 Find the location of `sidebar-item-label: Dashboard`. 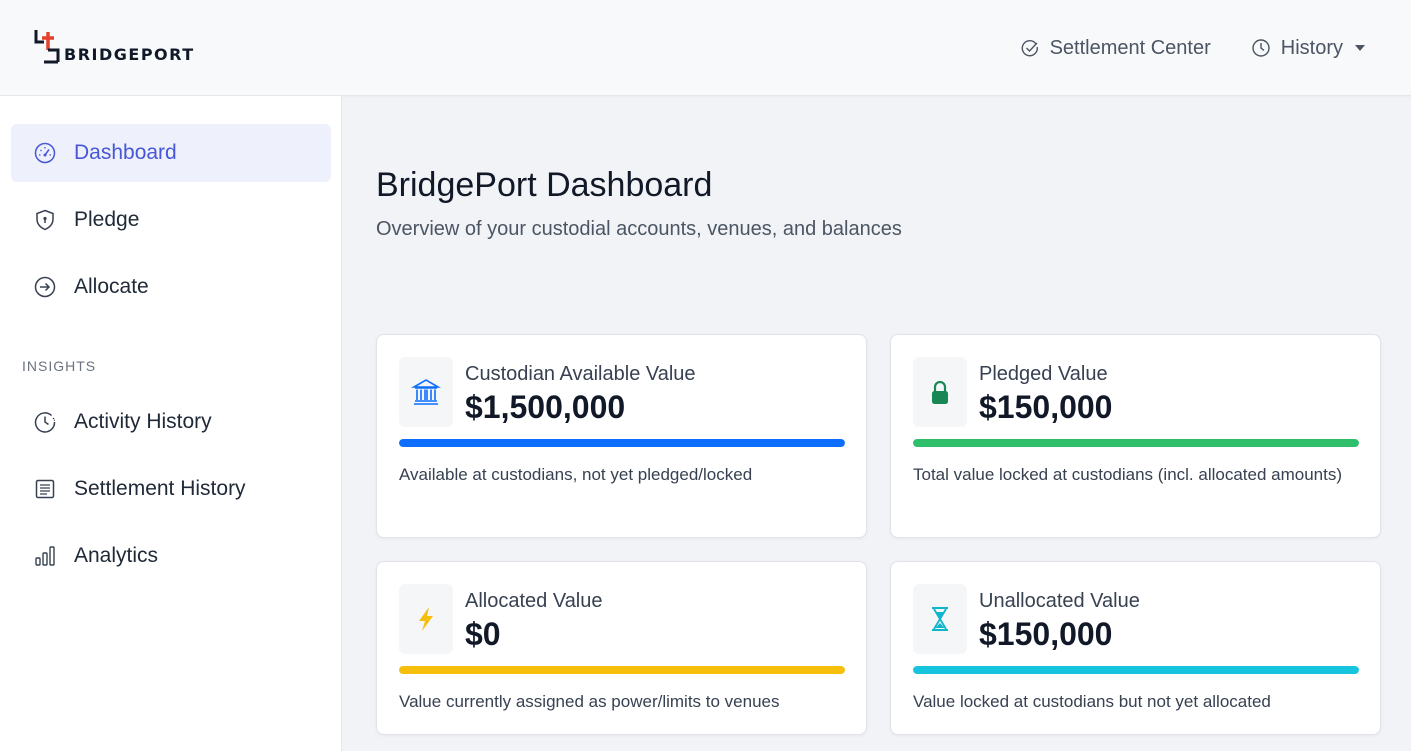

sidebar-item-label: Dashboard is located at coordinates (125, 152).